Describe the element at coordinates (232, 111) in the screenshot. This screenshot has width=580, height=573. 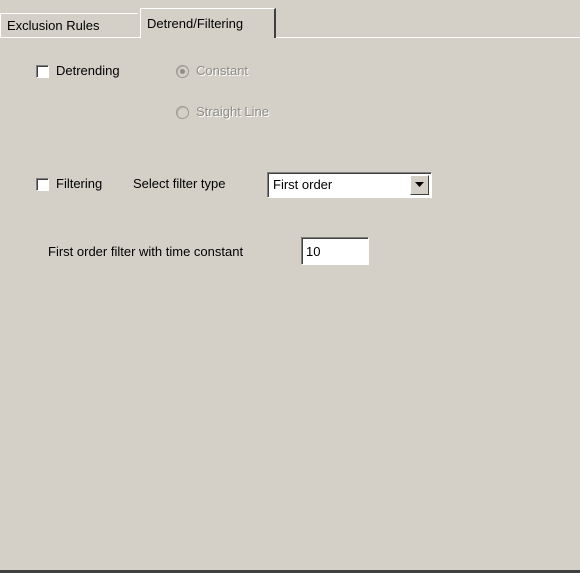
I see `radio-straight-line-label: Straight Line` at that location.